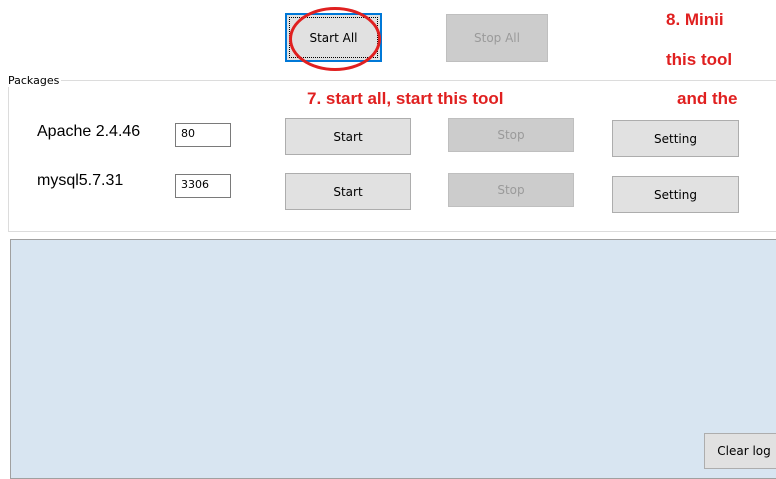 The image size is (776, 479). I want to click on apache-stop-button: Stop, so click(511, 135).